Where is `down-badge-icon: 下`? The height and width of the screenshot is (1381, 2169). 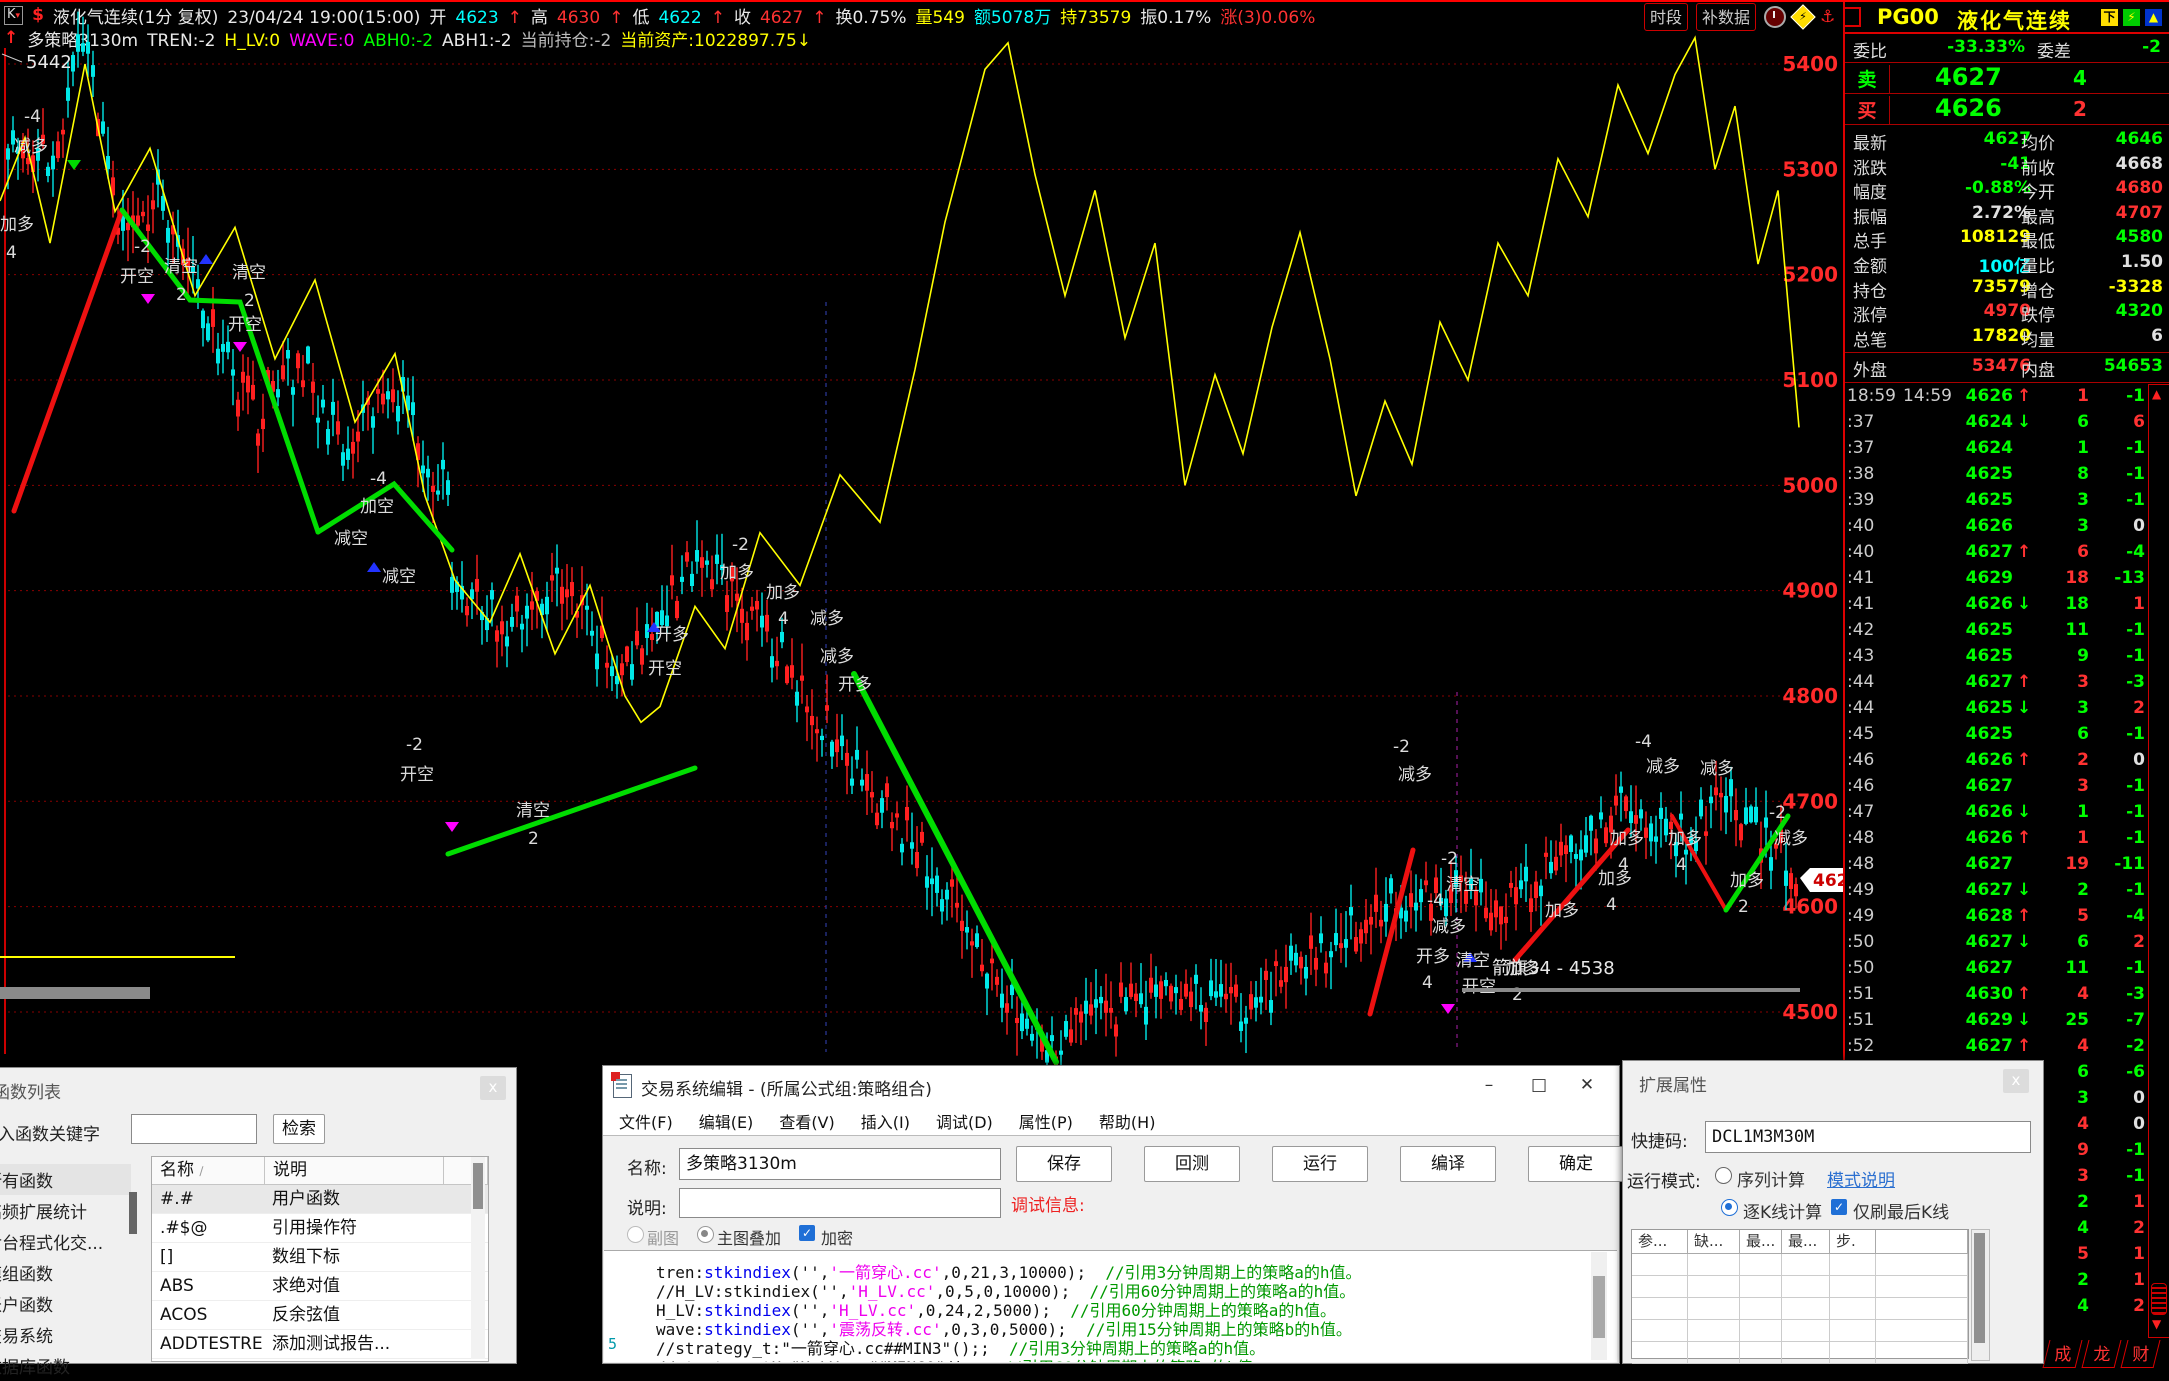 down-badge-icon: 下 is located at coordinates (2109, 17).